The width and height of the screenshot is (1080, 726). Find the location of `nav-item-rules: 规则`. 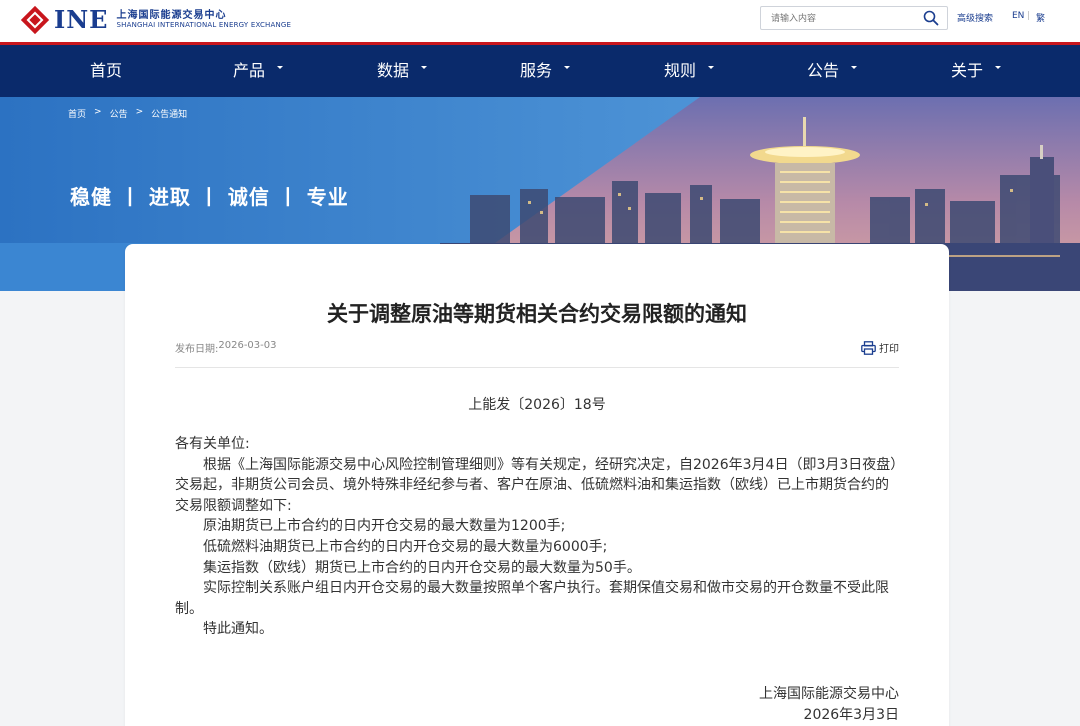

nav-item-rules: 规则 is located at coordinates (689, 71).